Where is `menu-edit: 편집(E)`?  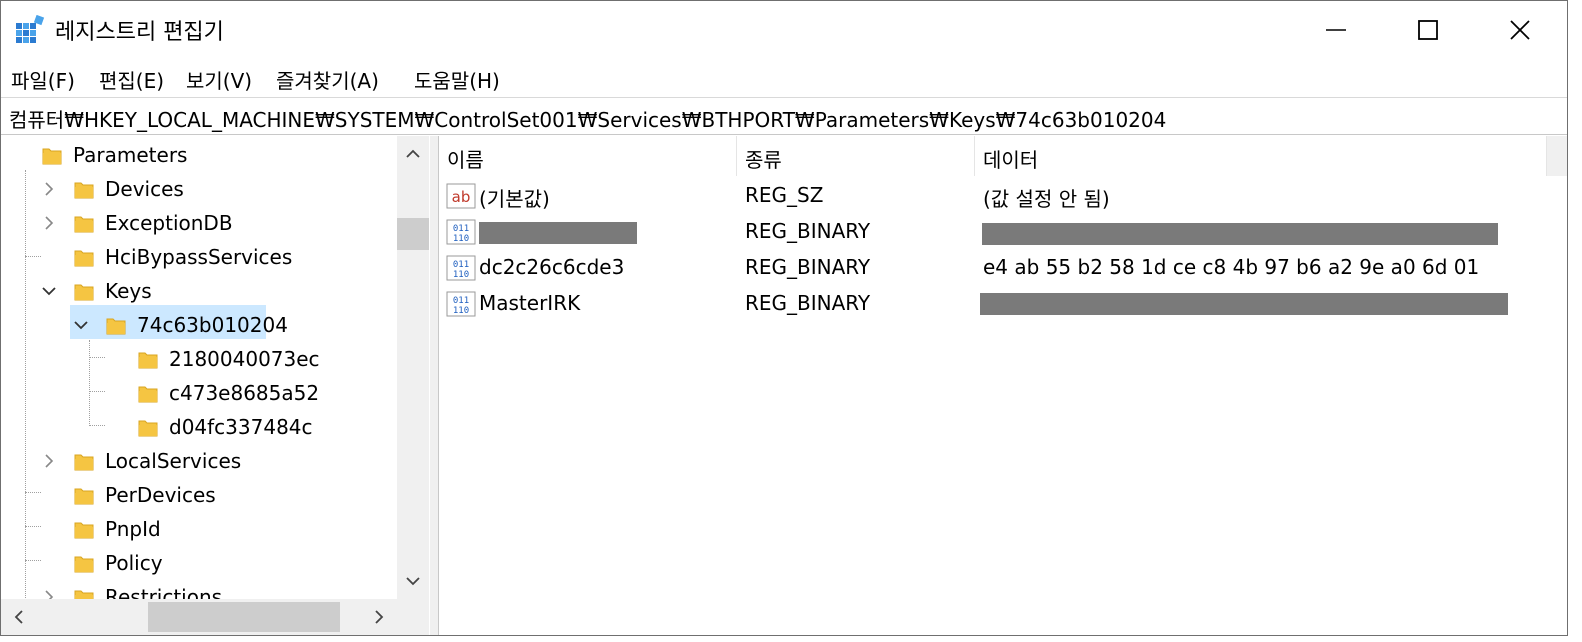
menu-edit: 편집(E) is located at coordinates (131, 79).